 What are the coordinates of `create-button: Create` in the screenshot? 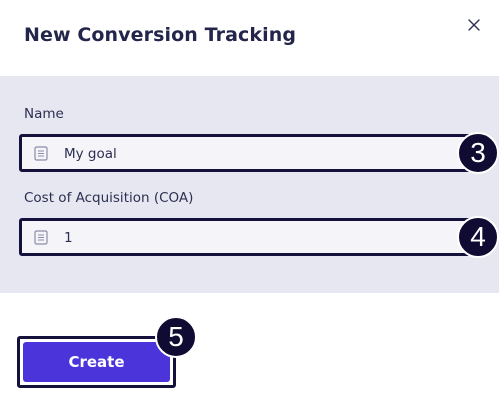 It's located at (96, 362).